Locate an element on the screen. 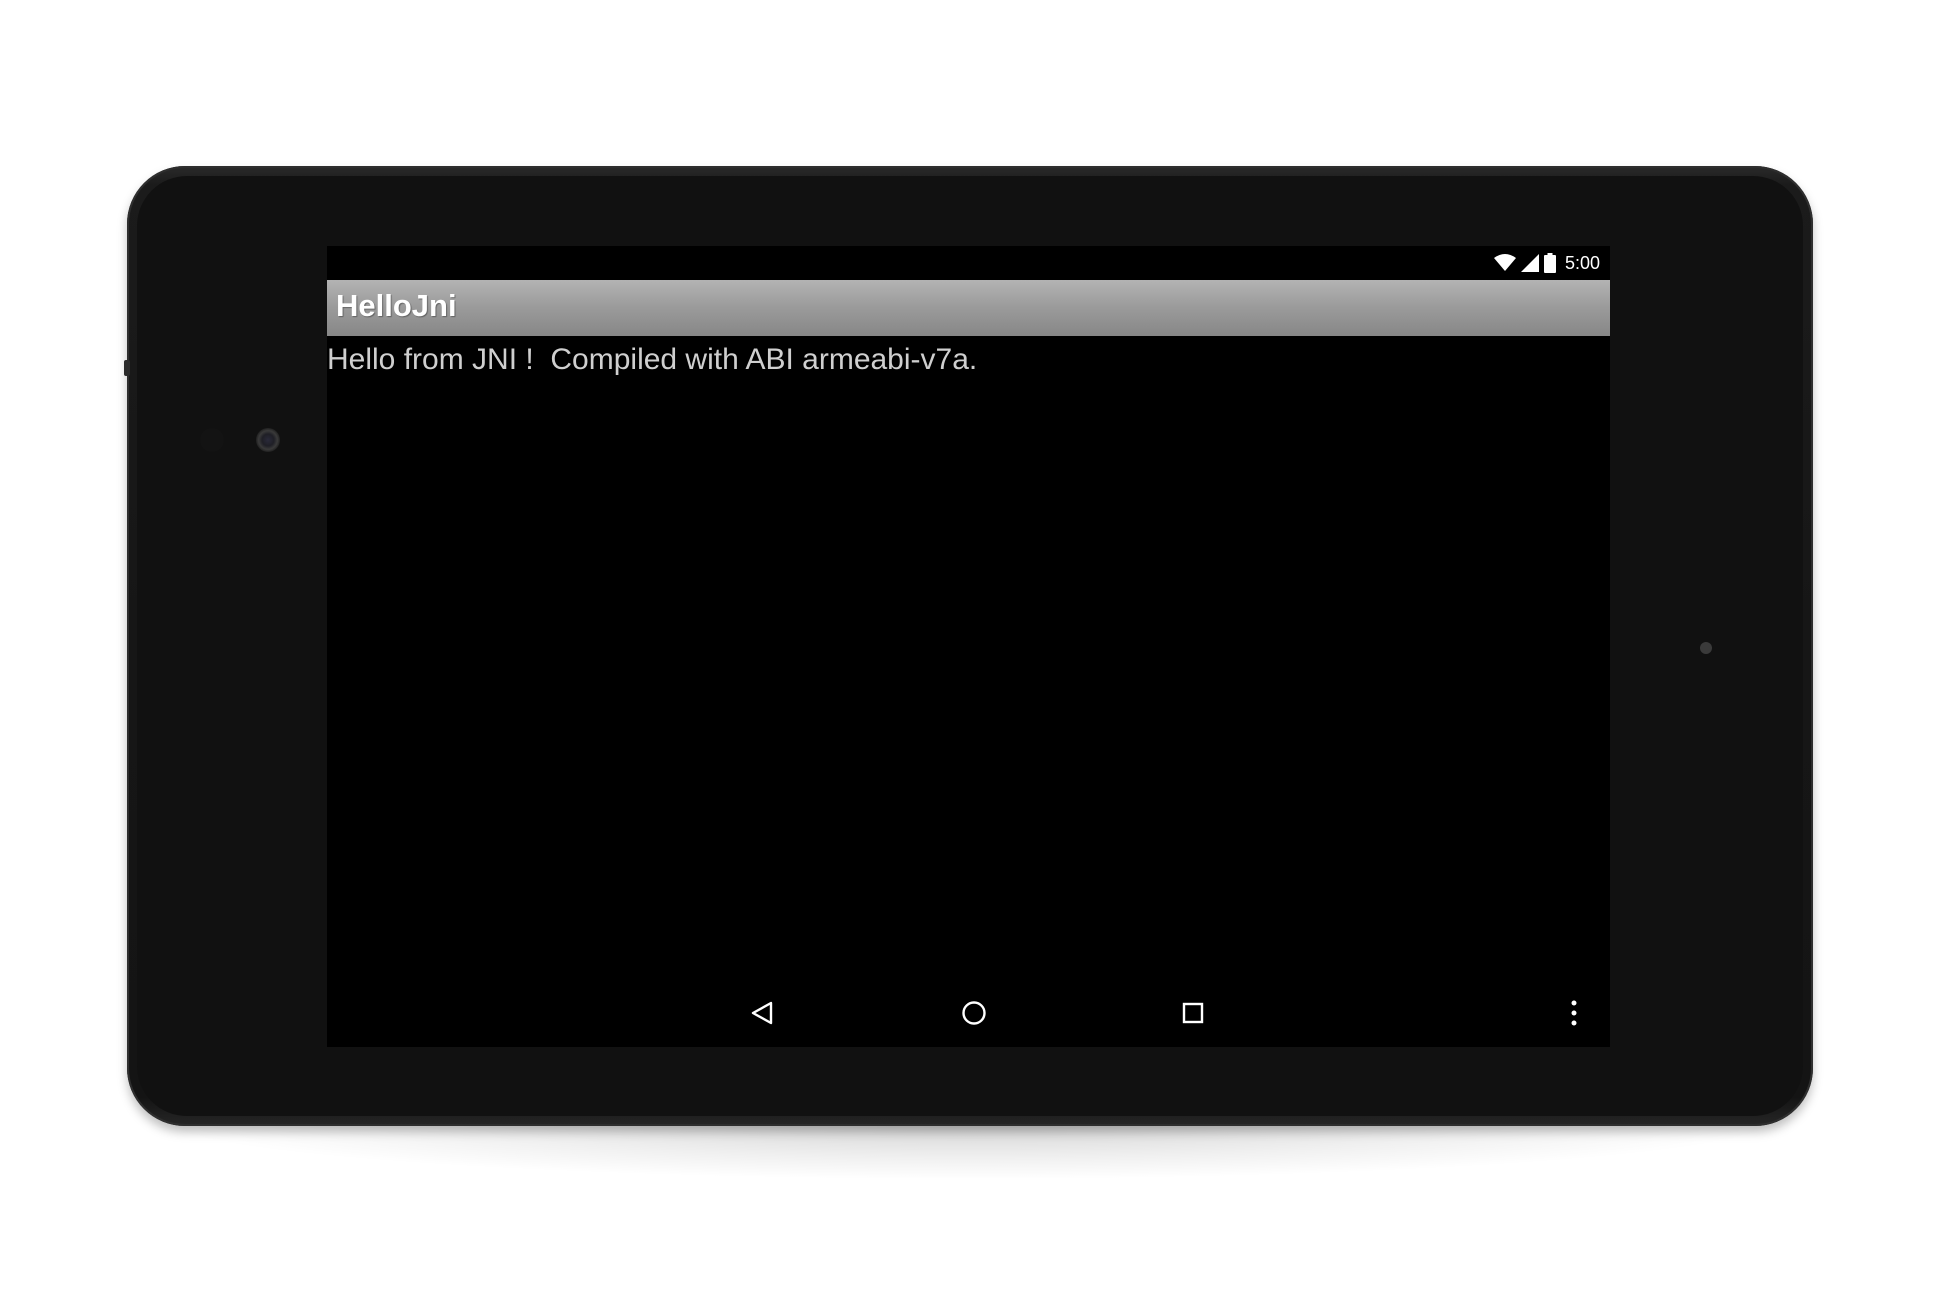  overflow-menu-icon is located at coordinates (1574, 1013).